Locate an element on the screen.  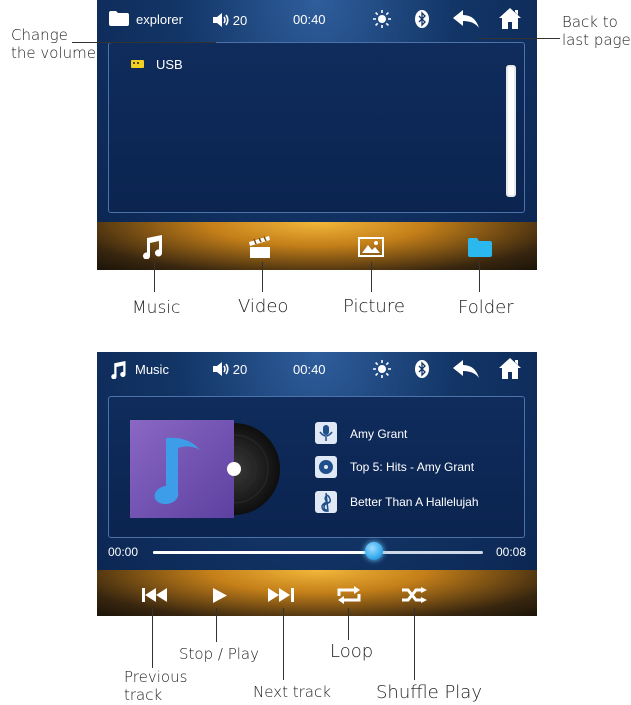
next-track-button is located at coordinates (282, 595).